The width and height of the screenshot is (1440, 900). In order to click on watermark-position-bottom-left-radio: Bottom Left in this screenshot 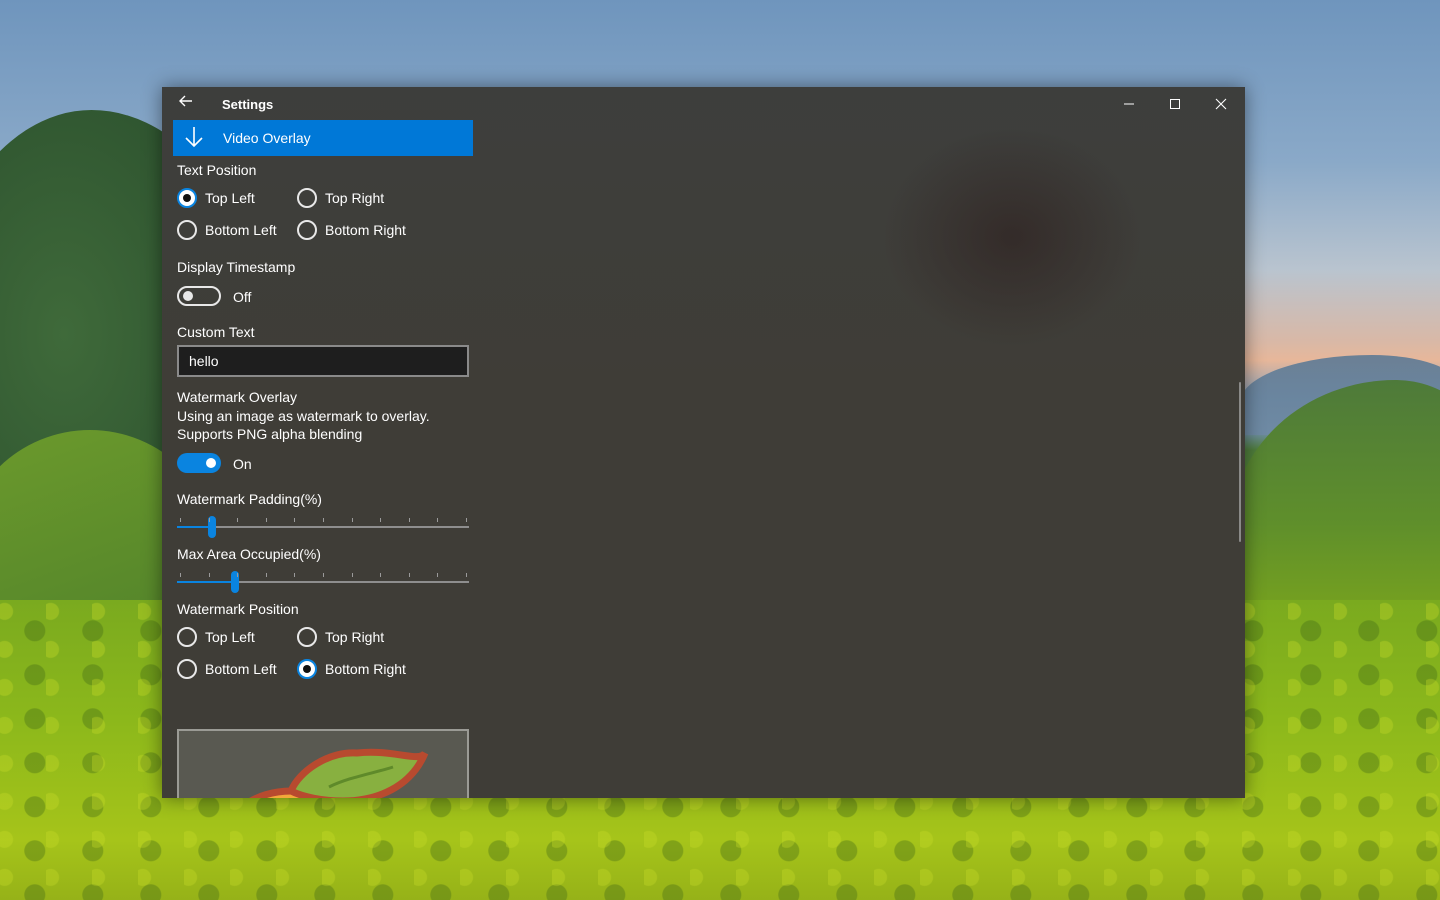, I will do `click(227, 669)`.